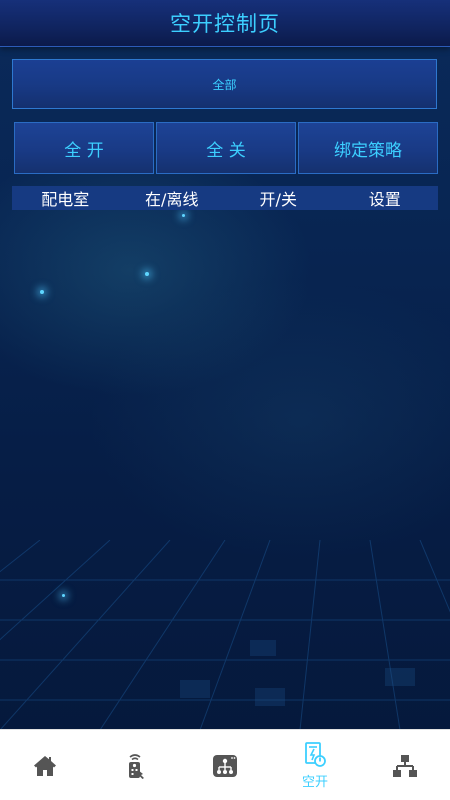 Image resolution: width=450 pixels, height=800 pixels. I want to click on nav-item-home, so click(45, 765).